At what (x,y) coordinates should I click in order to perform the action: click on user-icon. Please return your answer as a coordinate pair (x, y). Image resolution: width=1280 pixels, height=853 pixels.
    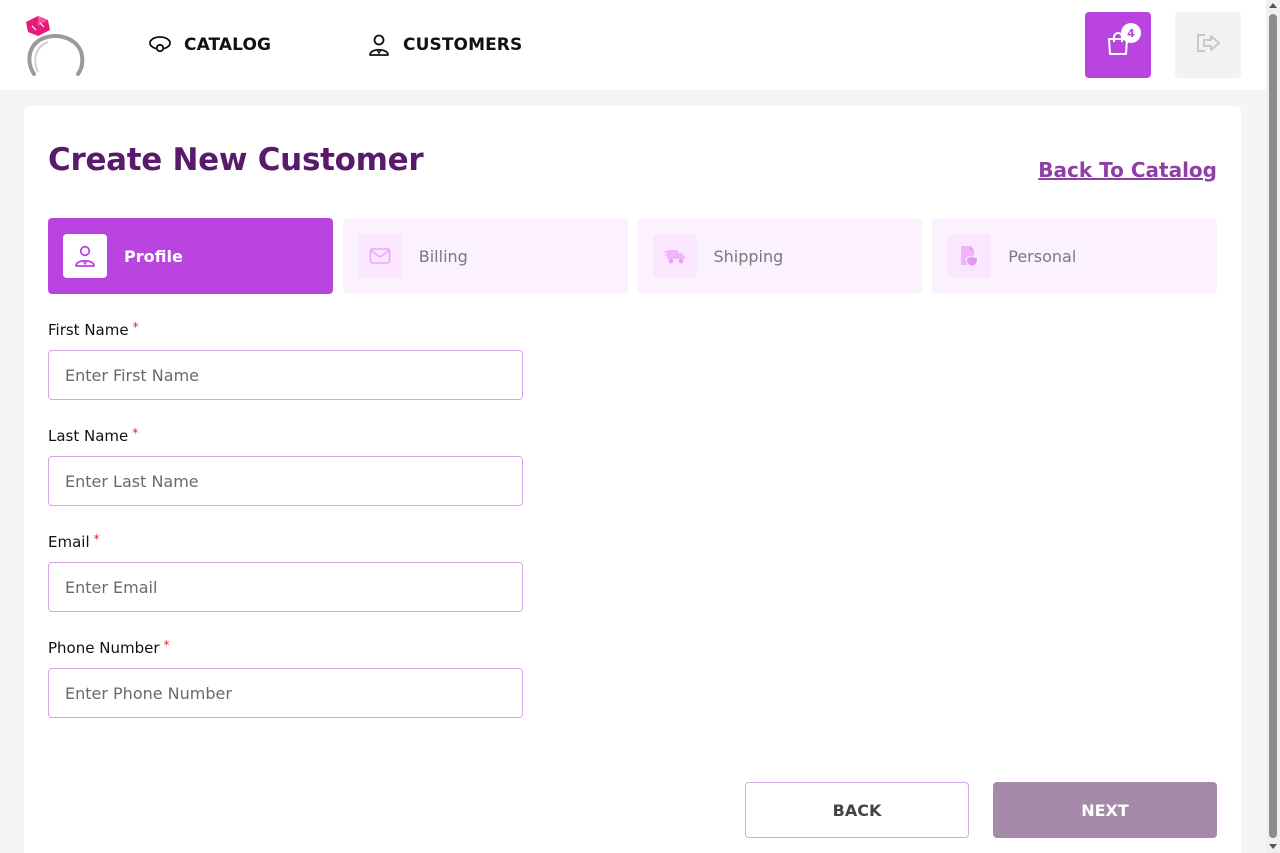
    Looking at the image, I should click on (379, 45).